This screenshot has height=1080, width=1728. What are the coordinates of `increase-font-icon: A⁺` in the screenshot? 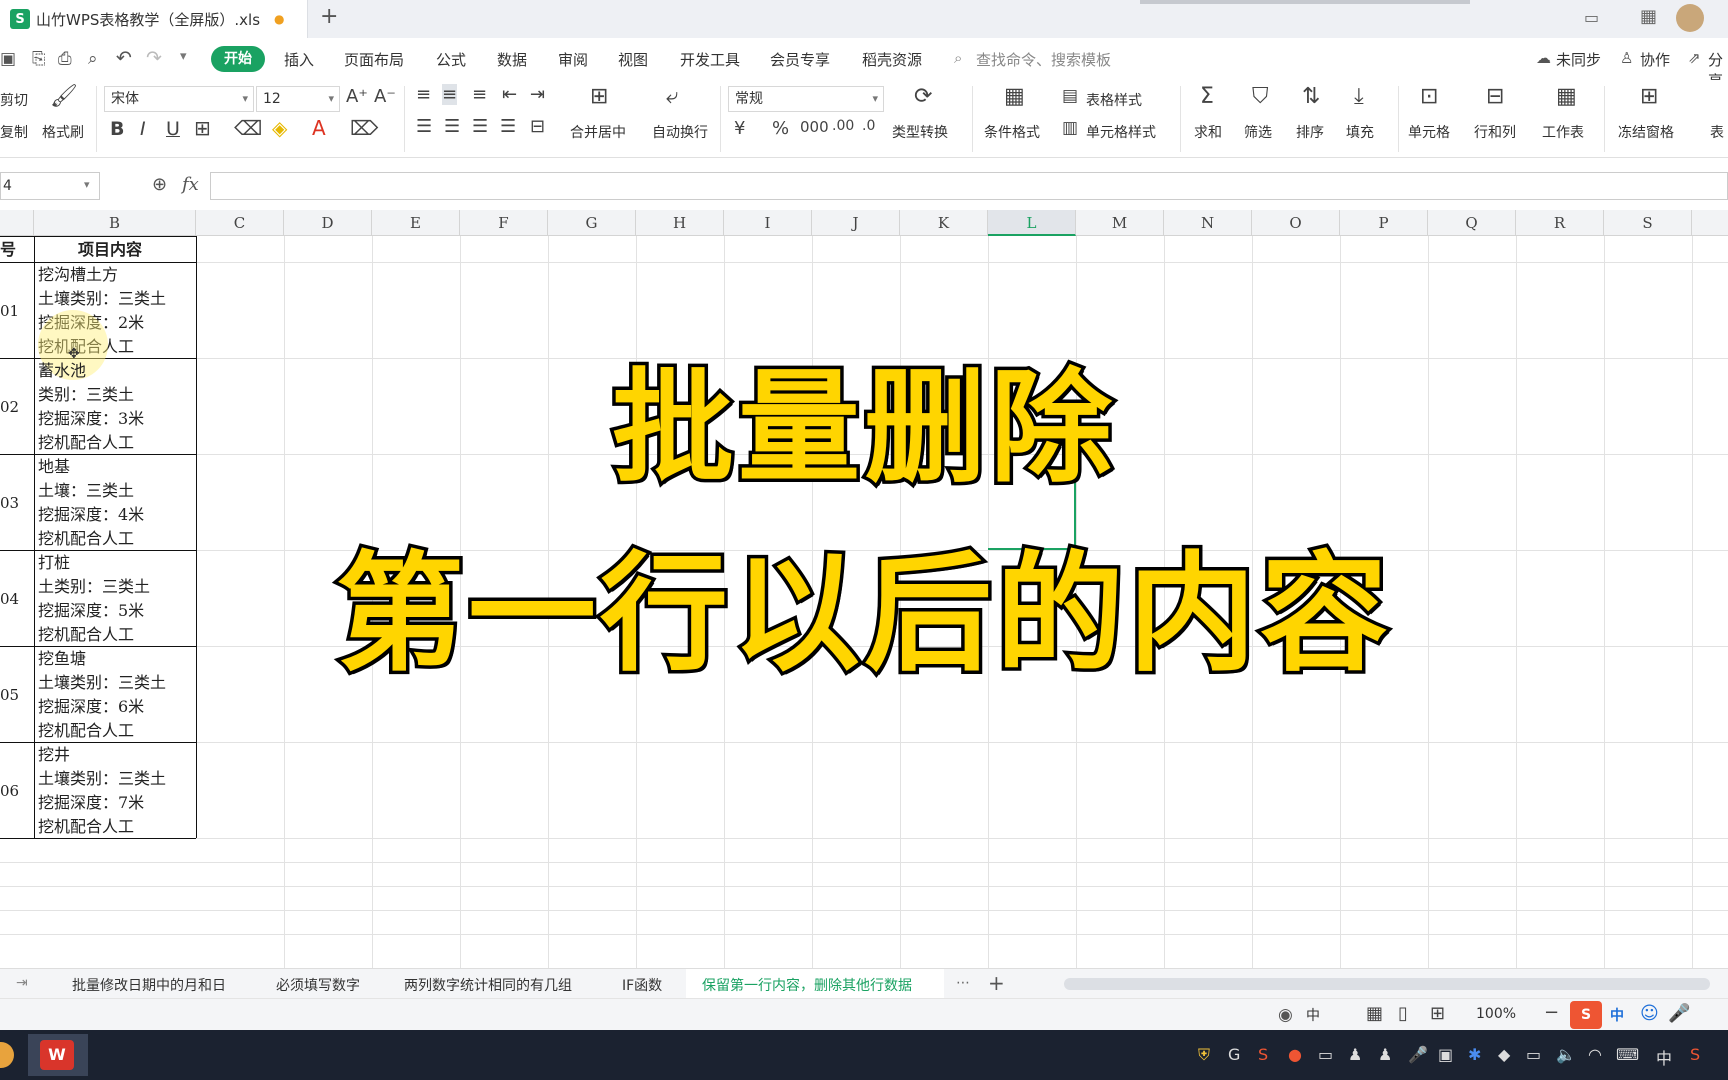 It's located at (357, 96).